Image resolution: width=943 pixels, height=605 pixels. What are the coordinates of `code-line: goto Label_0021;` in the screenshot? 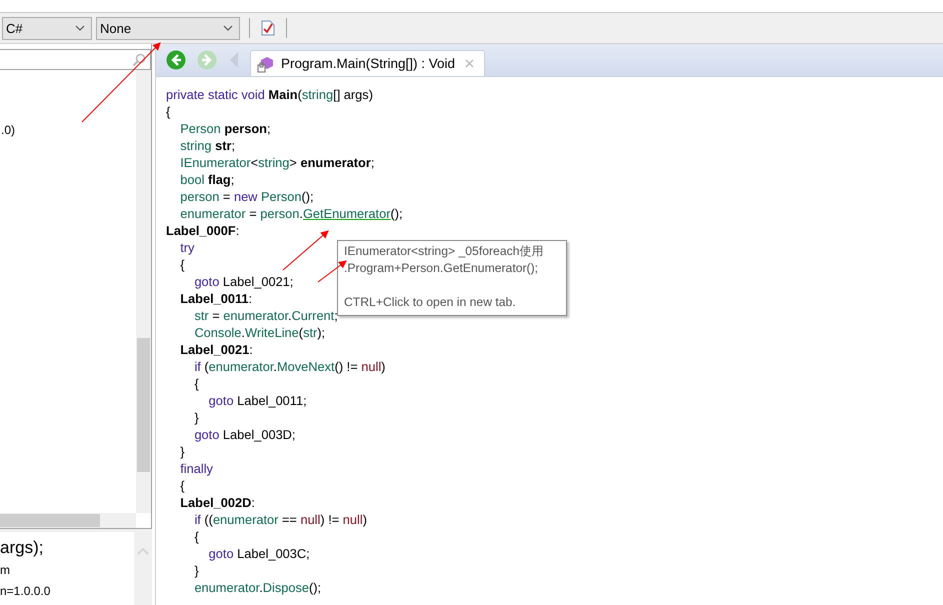 It's located at (243, 281).